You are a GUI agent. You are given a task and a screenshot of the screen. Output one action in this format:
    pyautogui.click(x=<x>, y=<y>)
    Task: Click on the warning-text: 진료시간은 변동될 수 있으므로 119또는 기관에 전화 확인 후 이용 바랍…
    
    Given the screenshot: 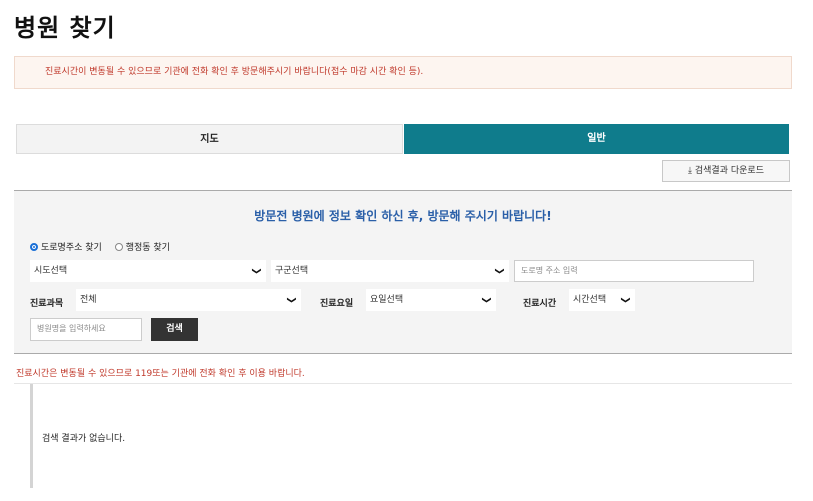 What is the action you would take?
    pyautogui.click(x=160, y=374)
    